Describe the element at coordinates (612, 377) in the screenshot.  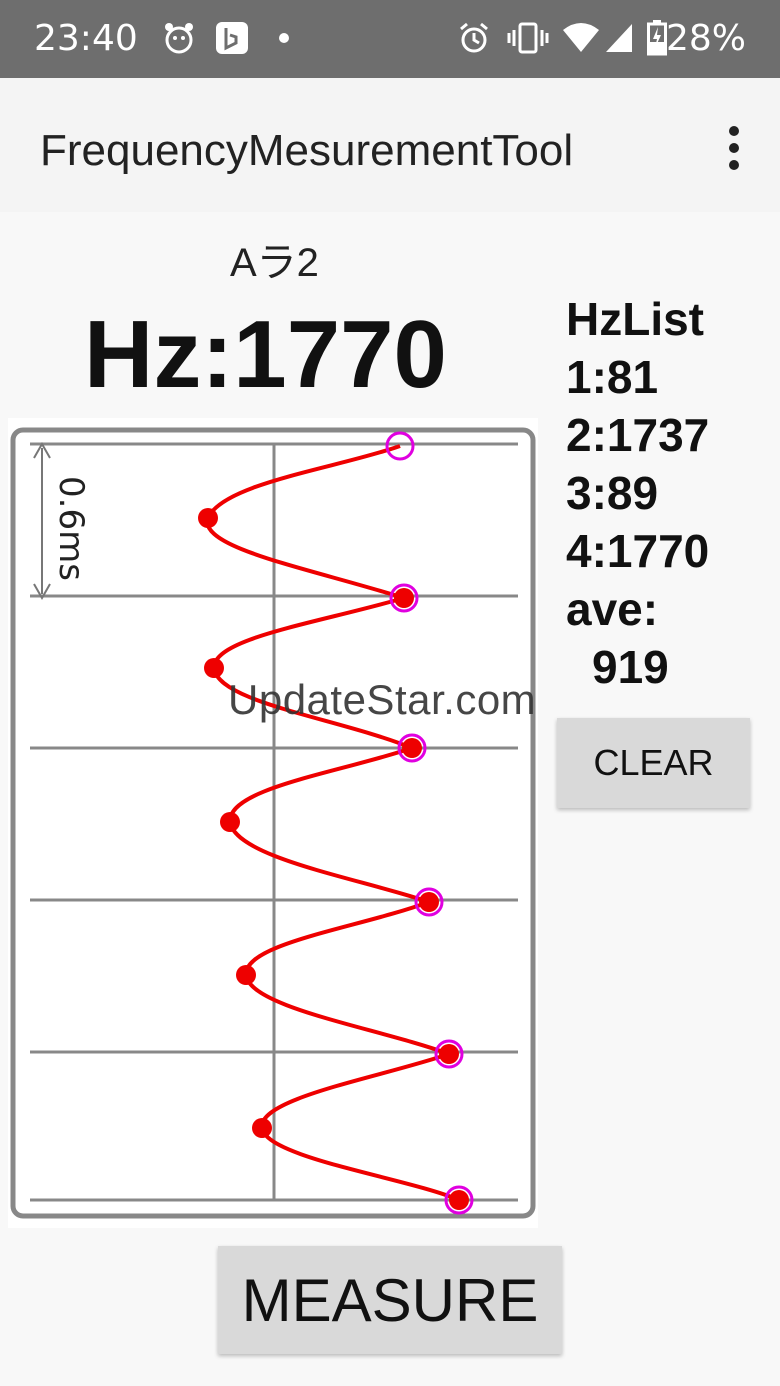
I see `hz-list-item: 1:81` at that location.